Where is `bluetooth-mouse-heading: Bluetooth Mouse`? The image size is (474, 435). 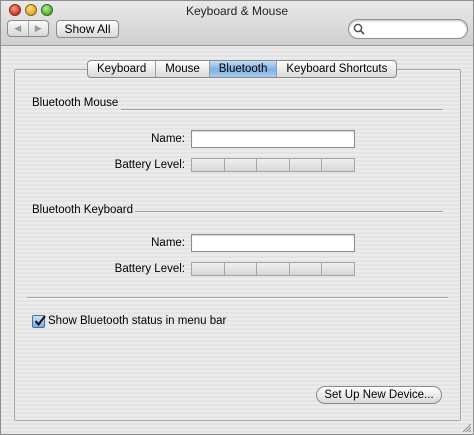 bluetooth-mouse-heading: Bluetooth Mouse is located at coordinates (75, 103).